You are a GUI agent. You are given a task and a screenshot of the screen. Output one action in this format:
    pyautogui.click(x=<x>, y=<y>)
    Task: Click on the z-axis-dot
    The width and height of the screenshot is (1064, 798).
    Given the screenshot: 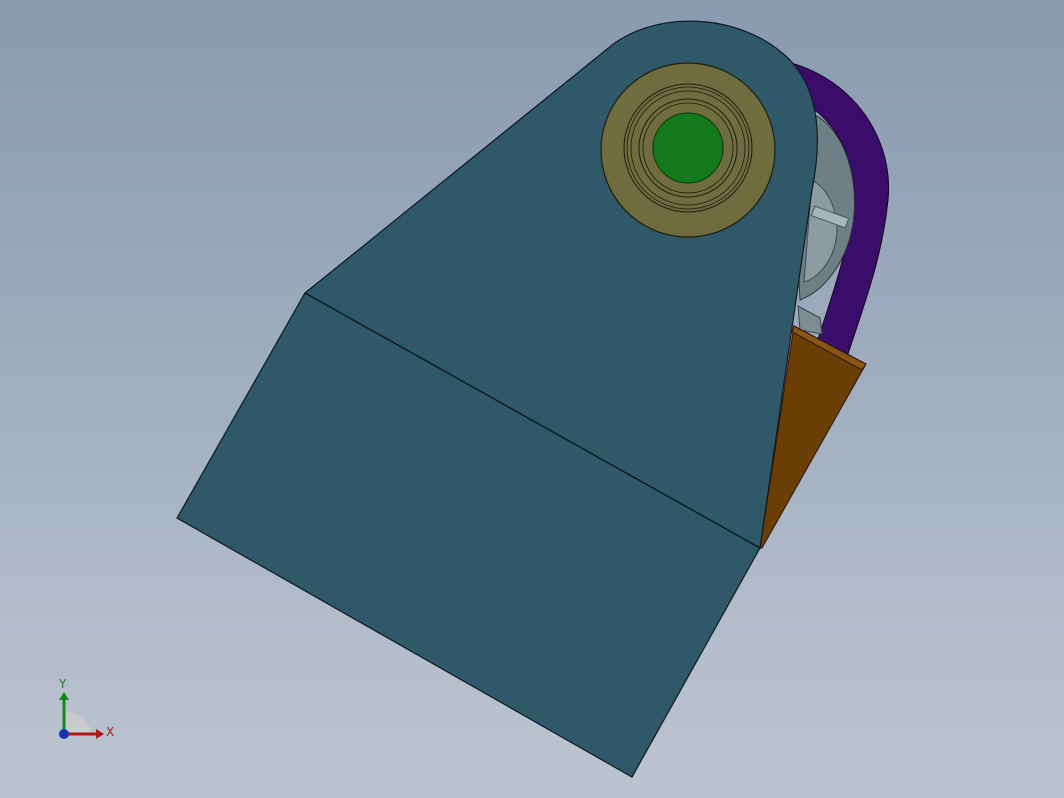 What is the action you would take?
    pyautogui.click(x=64, y=734)
    